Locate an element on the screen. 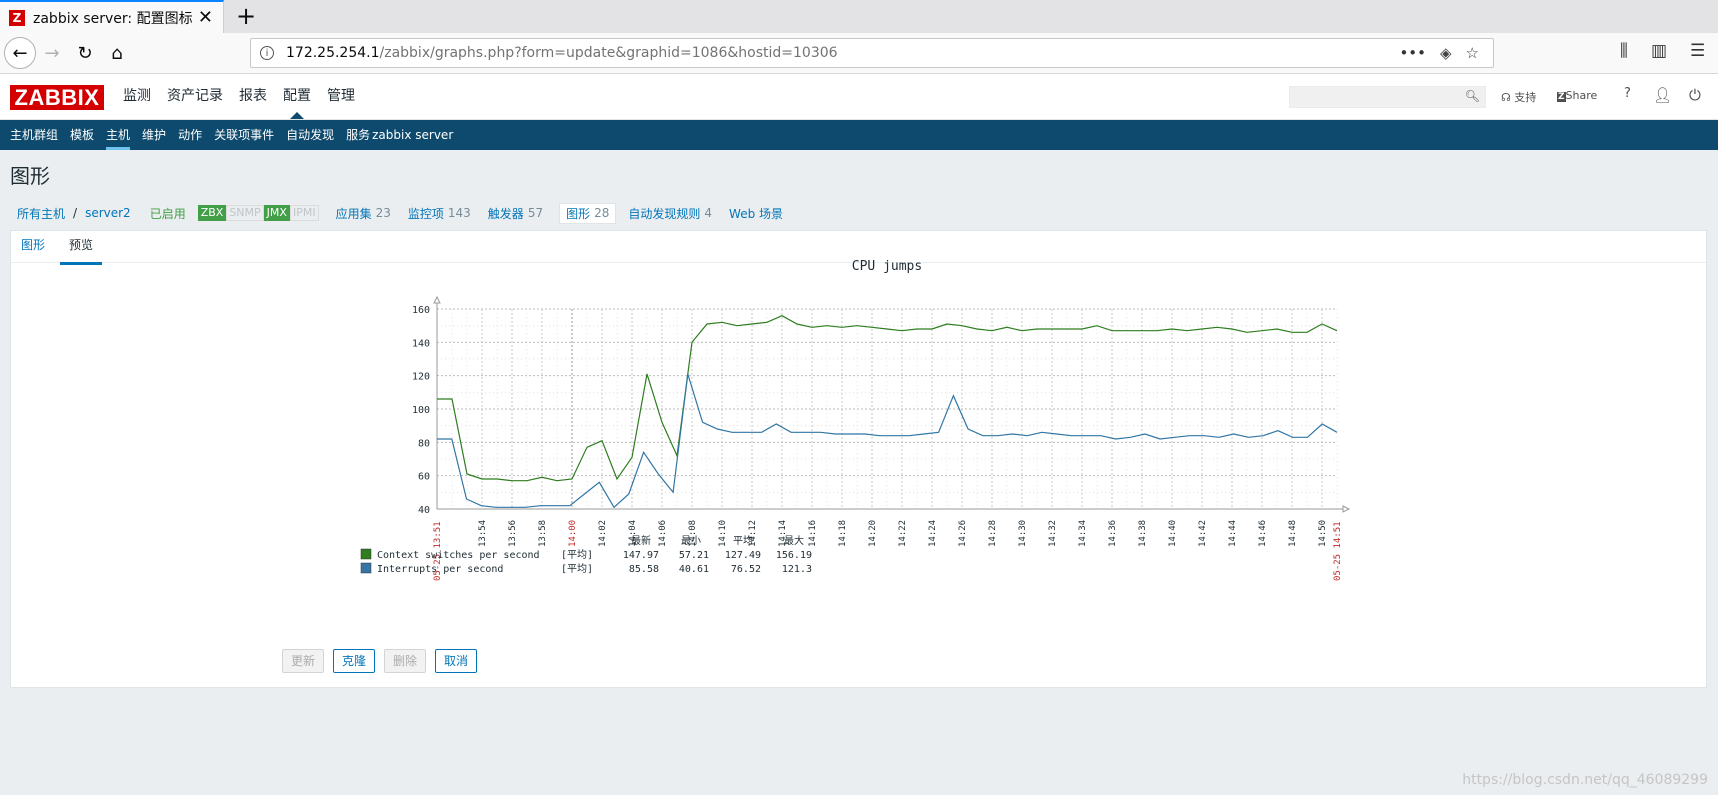 The image size is (1718, 795). update-button: 更新 is located at coordinates (303, 661).